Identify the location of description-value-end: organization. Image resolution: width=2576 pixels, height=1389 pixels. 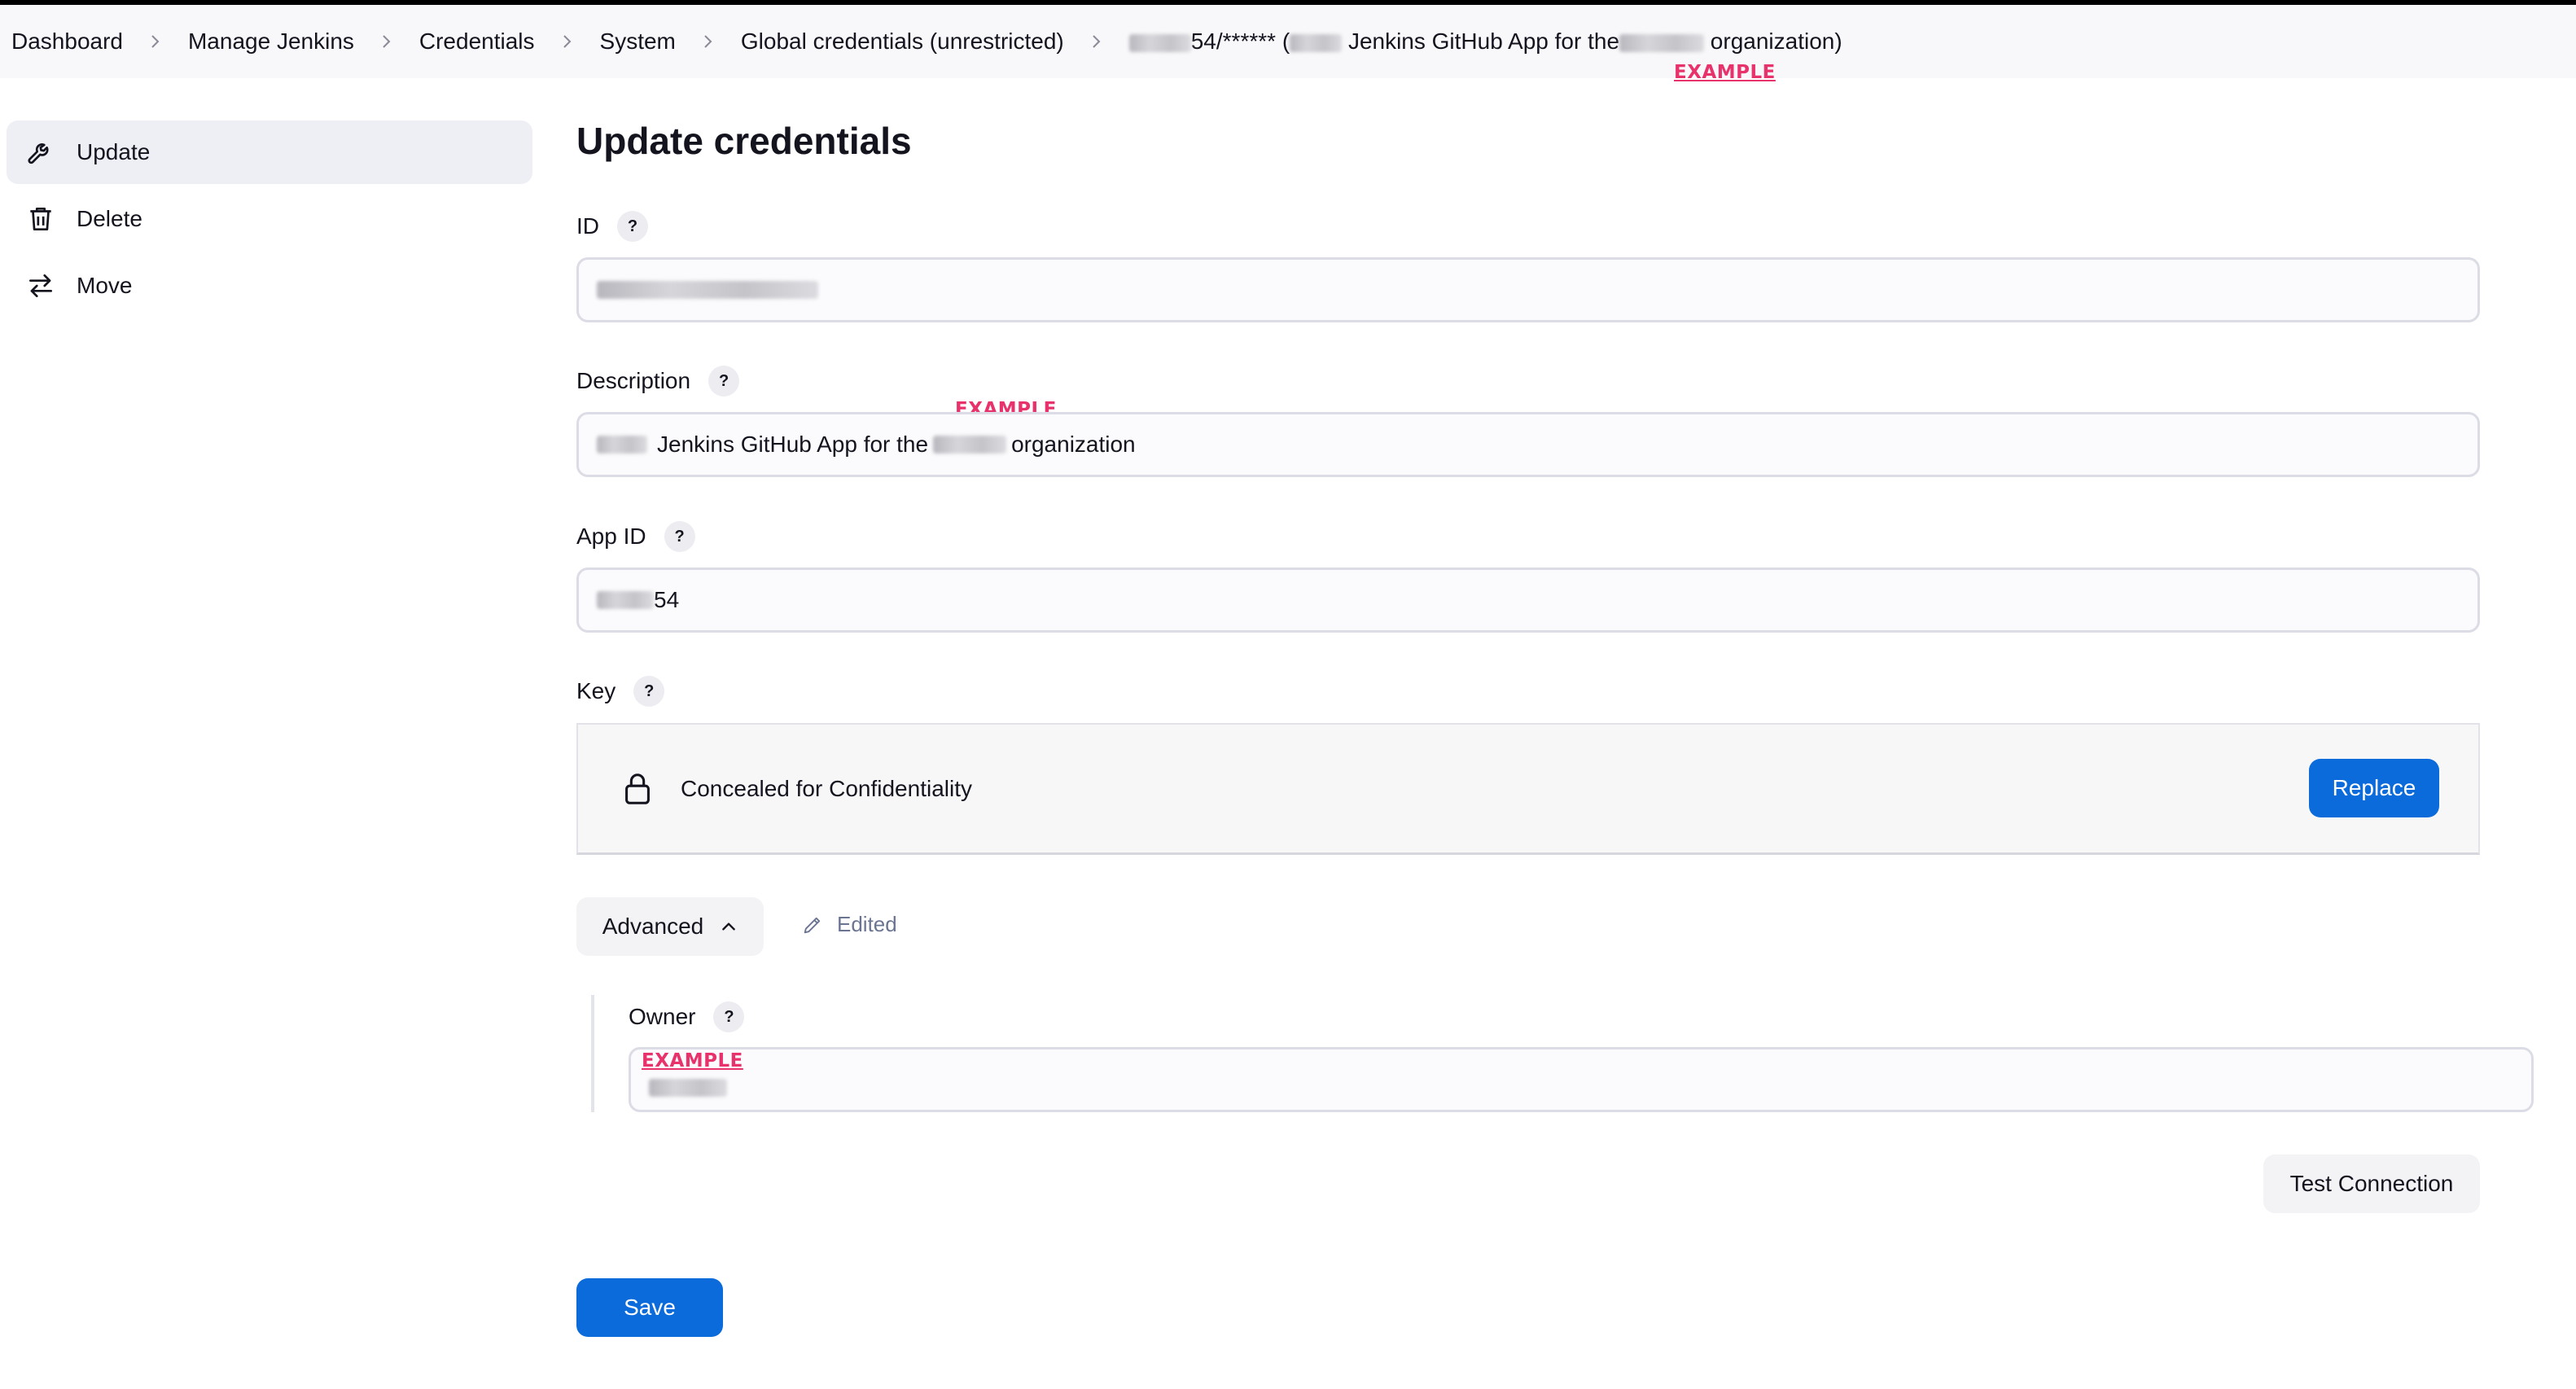
(1073, 444).